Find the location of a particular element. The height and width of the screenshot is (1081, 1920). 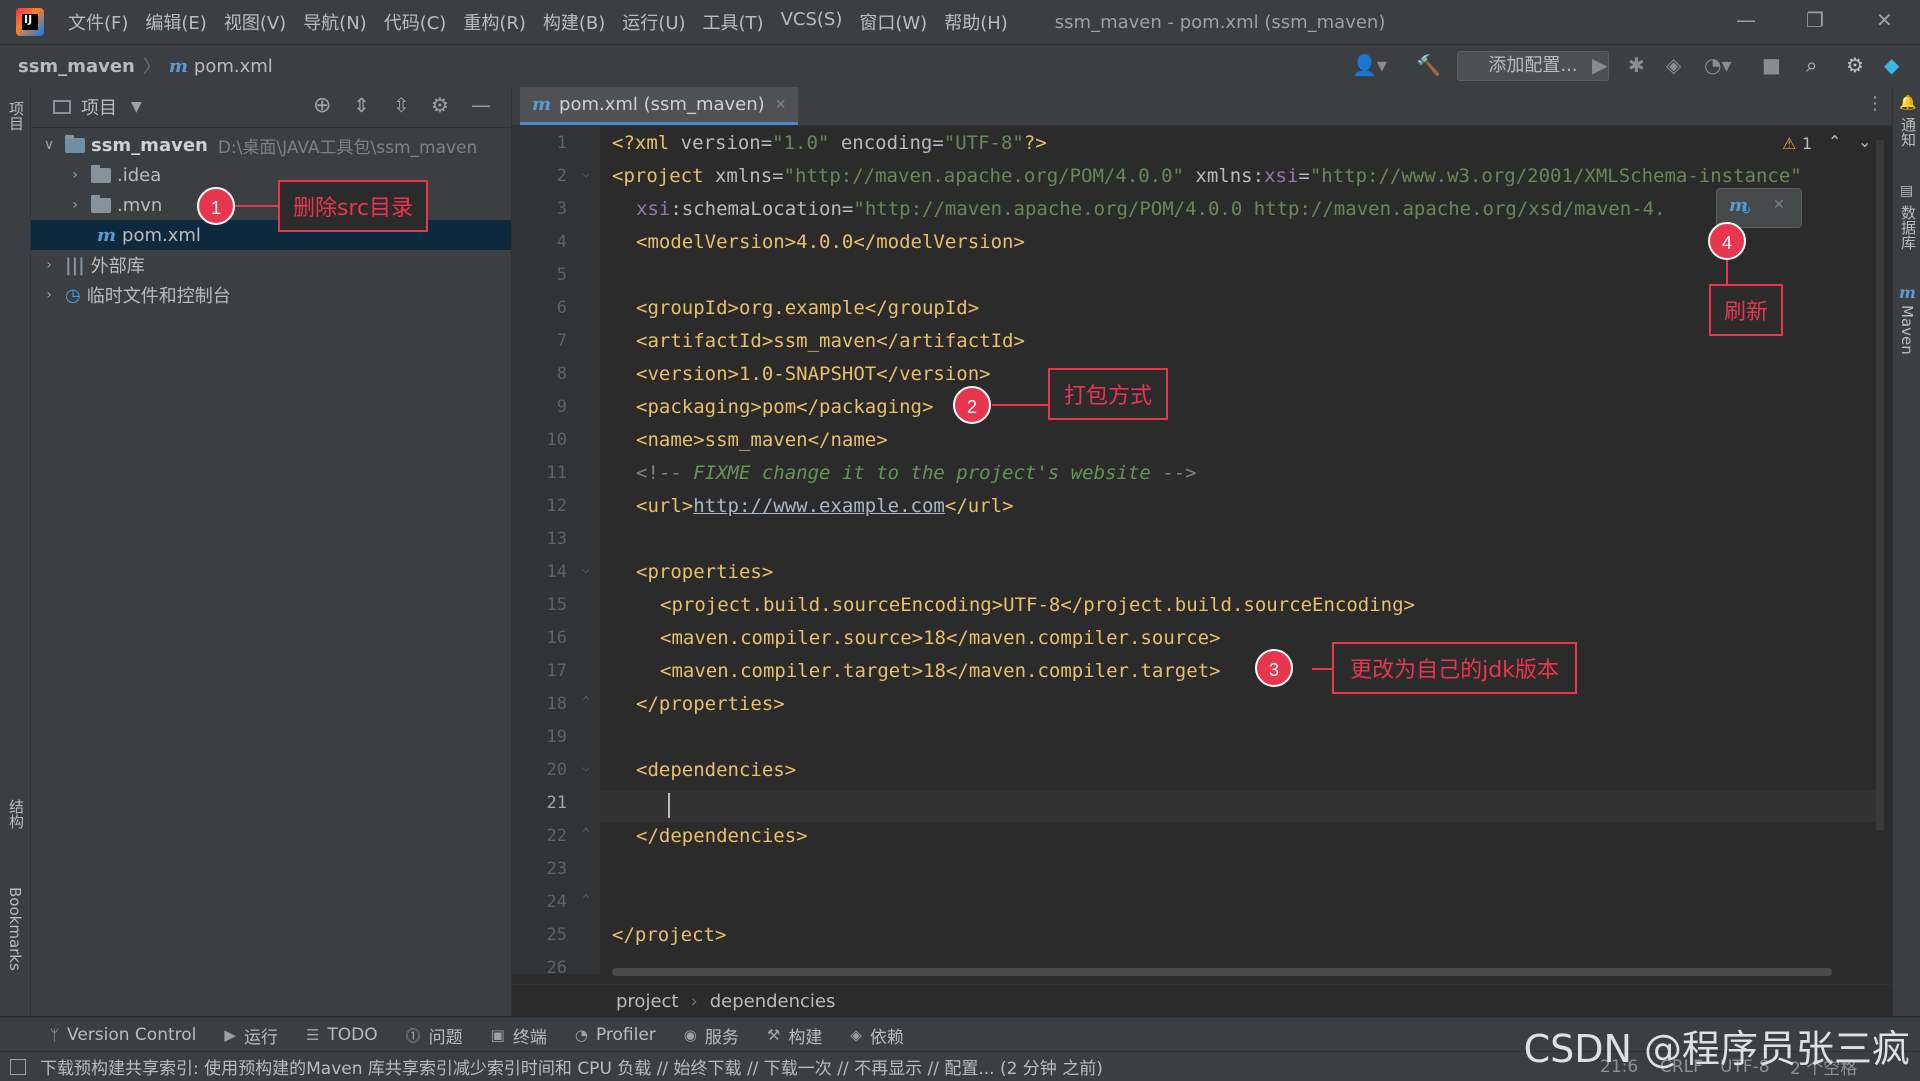

tree-label-external-libs: 外部库 is located at coordinates (117, 266).